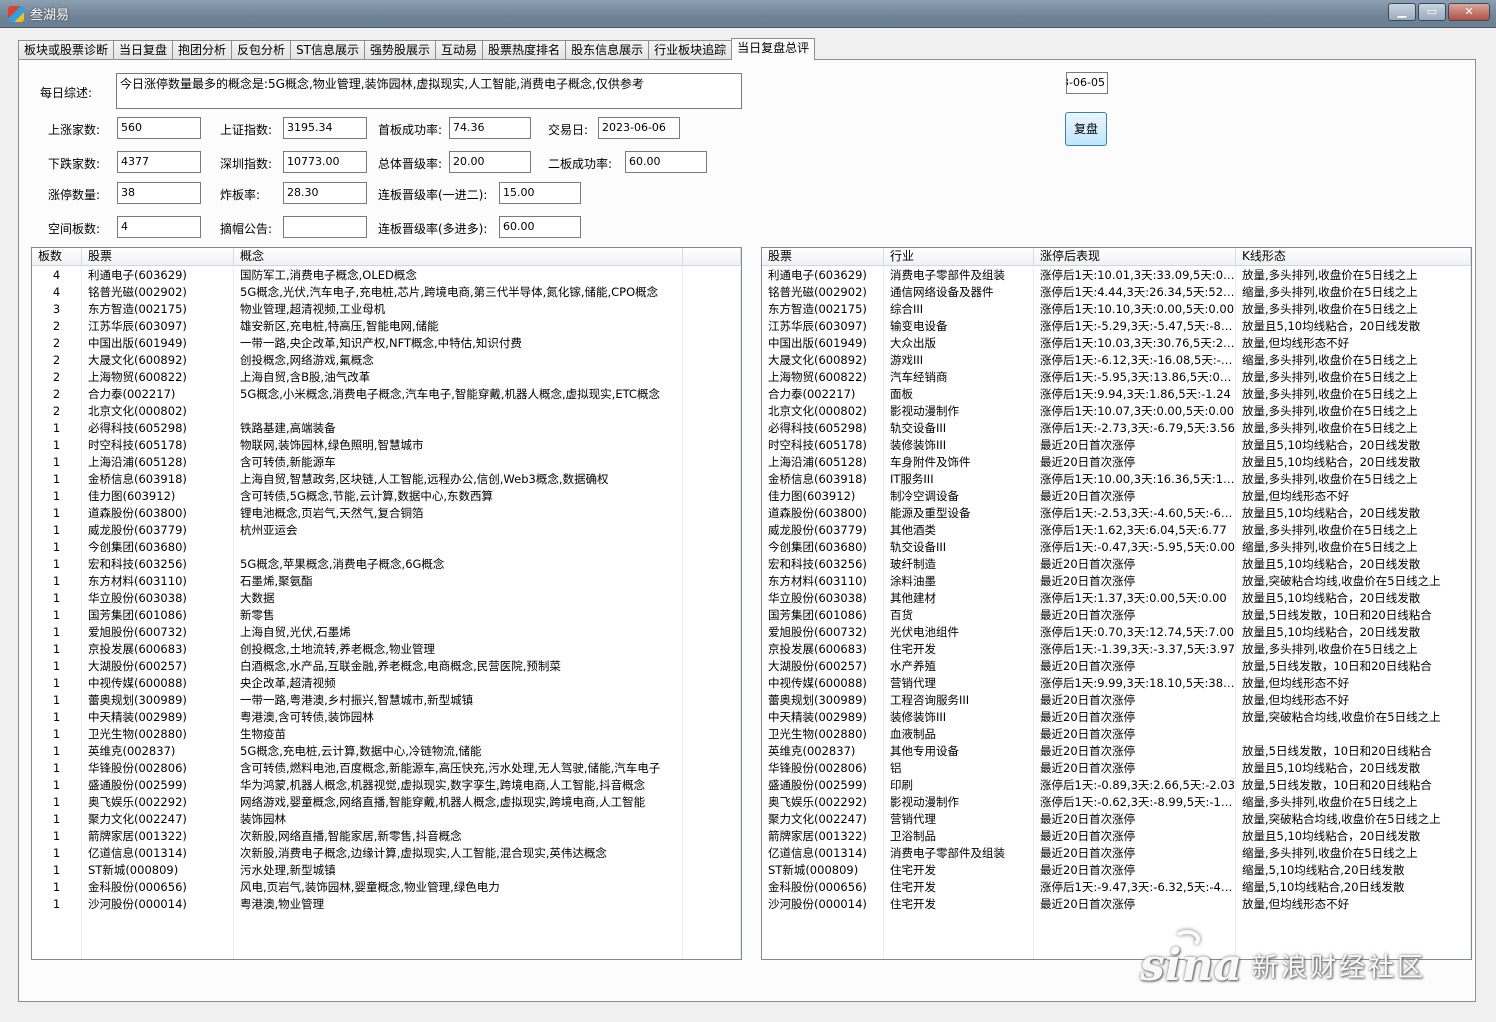 The width and height of the screenshot is (1496, 1022). What do you see at coordinates (325, 227) in the screenshot?
I see `notice-field` at bounding box center [325, 227].